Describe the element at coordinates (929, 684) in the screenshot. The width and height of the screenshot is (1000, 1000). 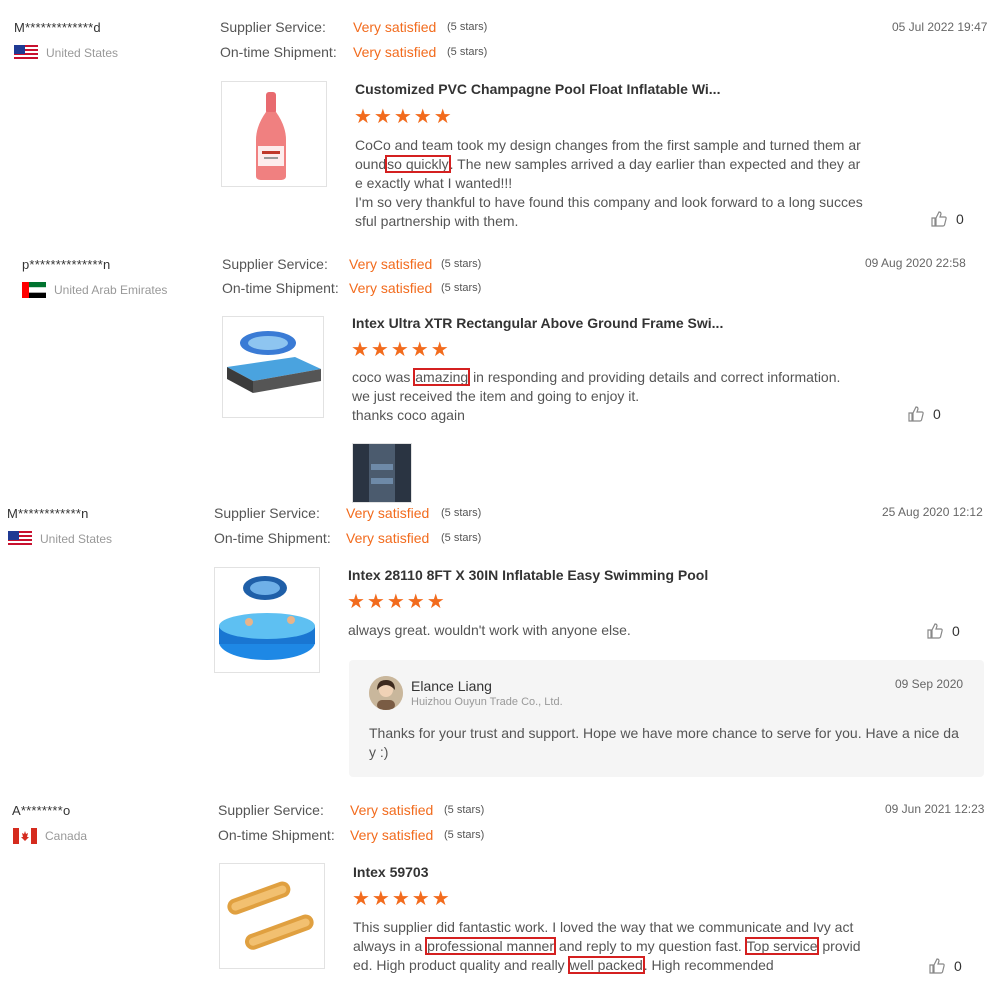
I see `reply-date: 09 Sep 2020` at that location.